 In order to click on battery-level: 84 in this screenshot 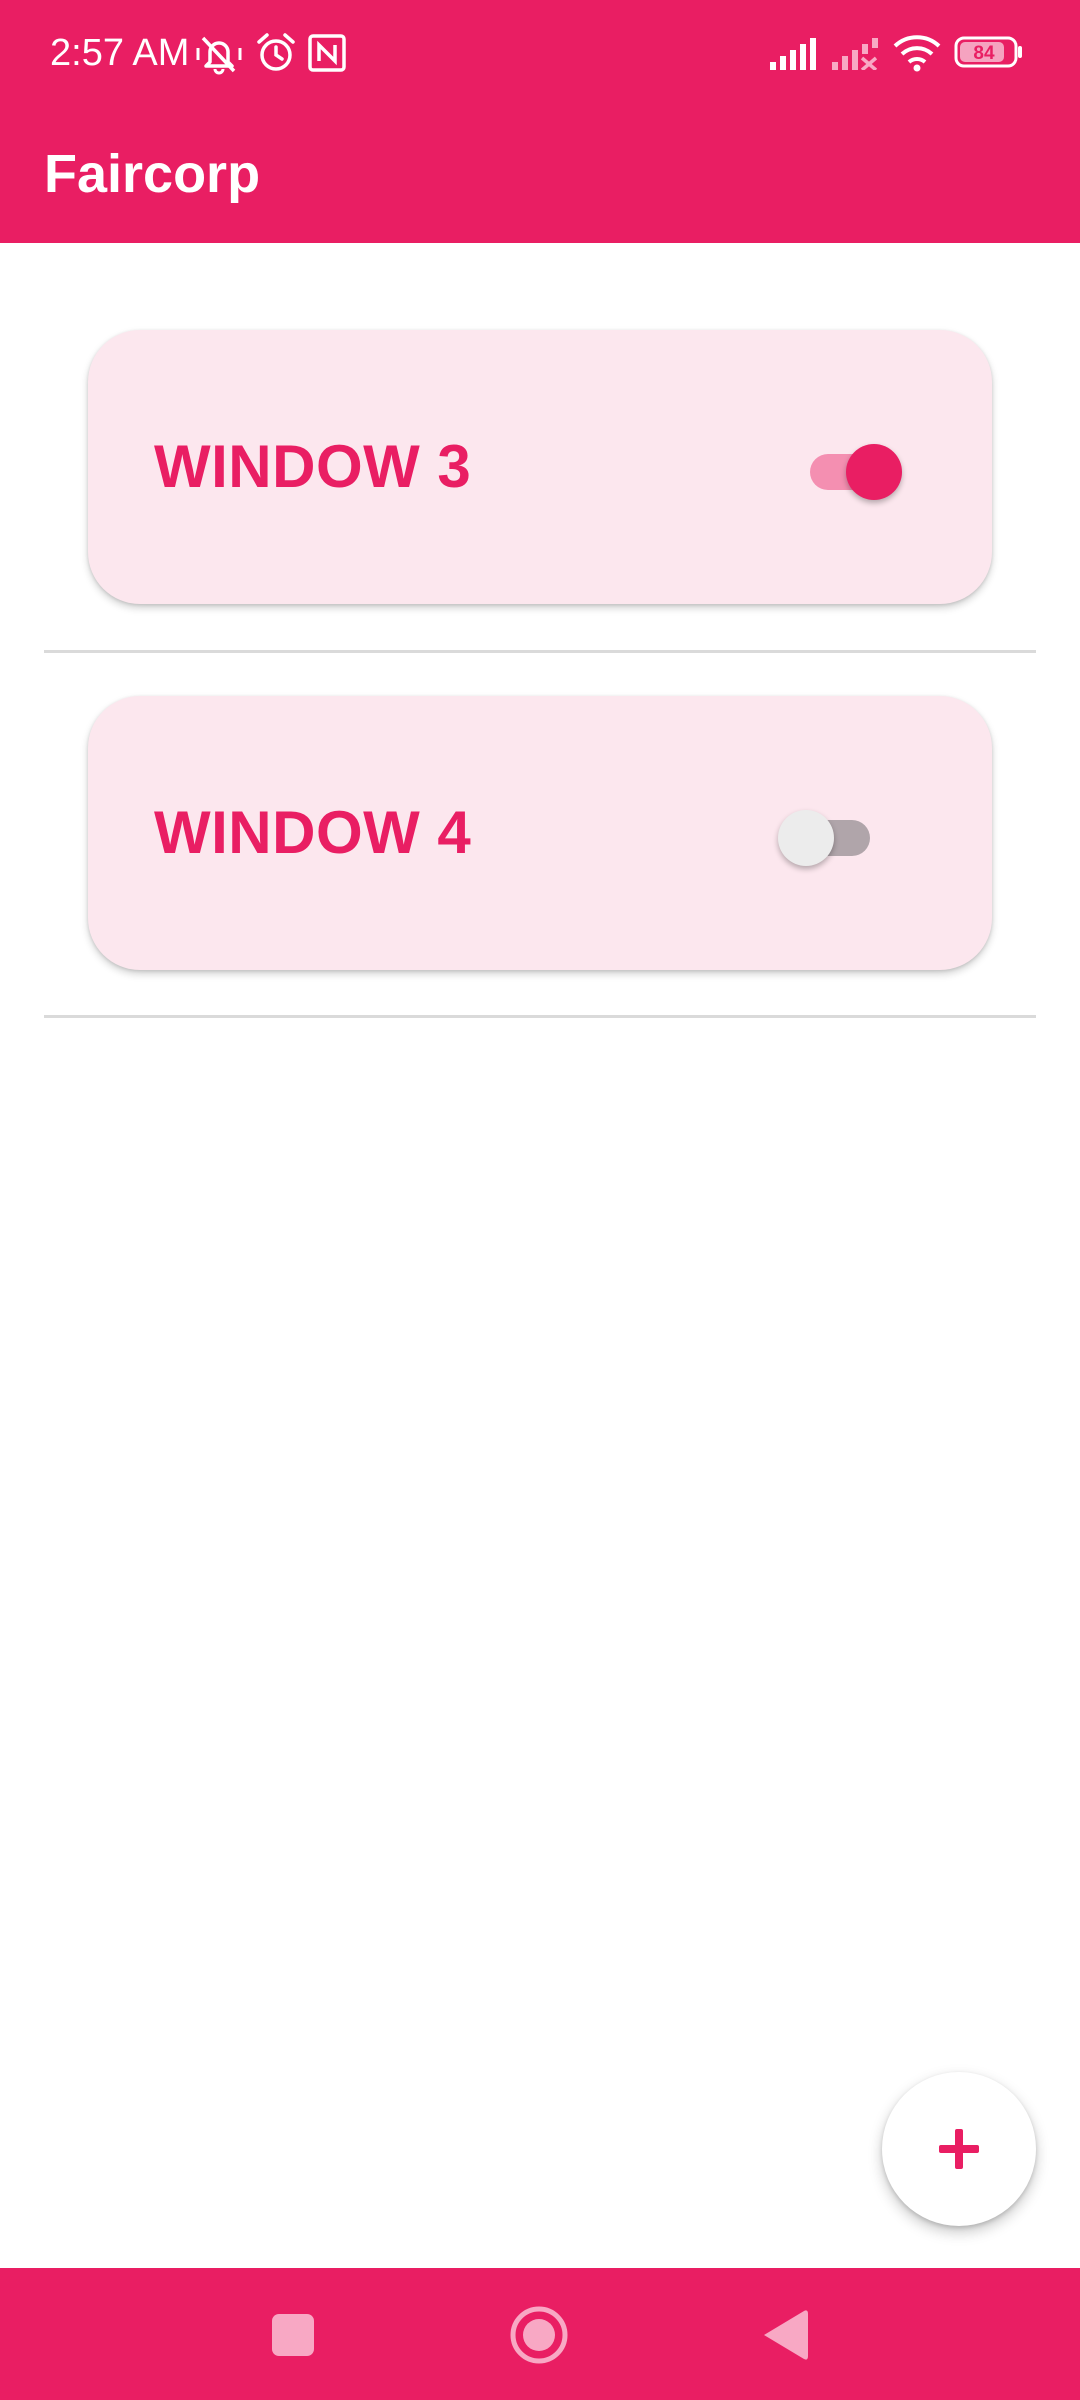, I will do `click(984, 53)`.